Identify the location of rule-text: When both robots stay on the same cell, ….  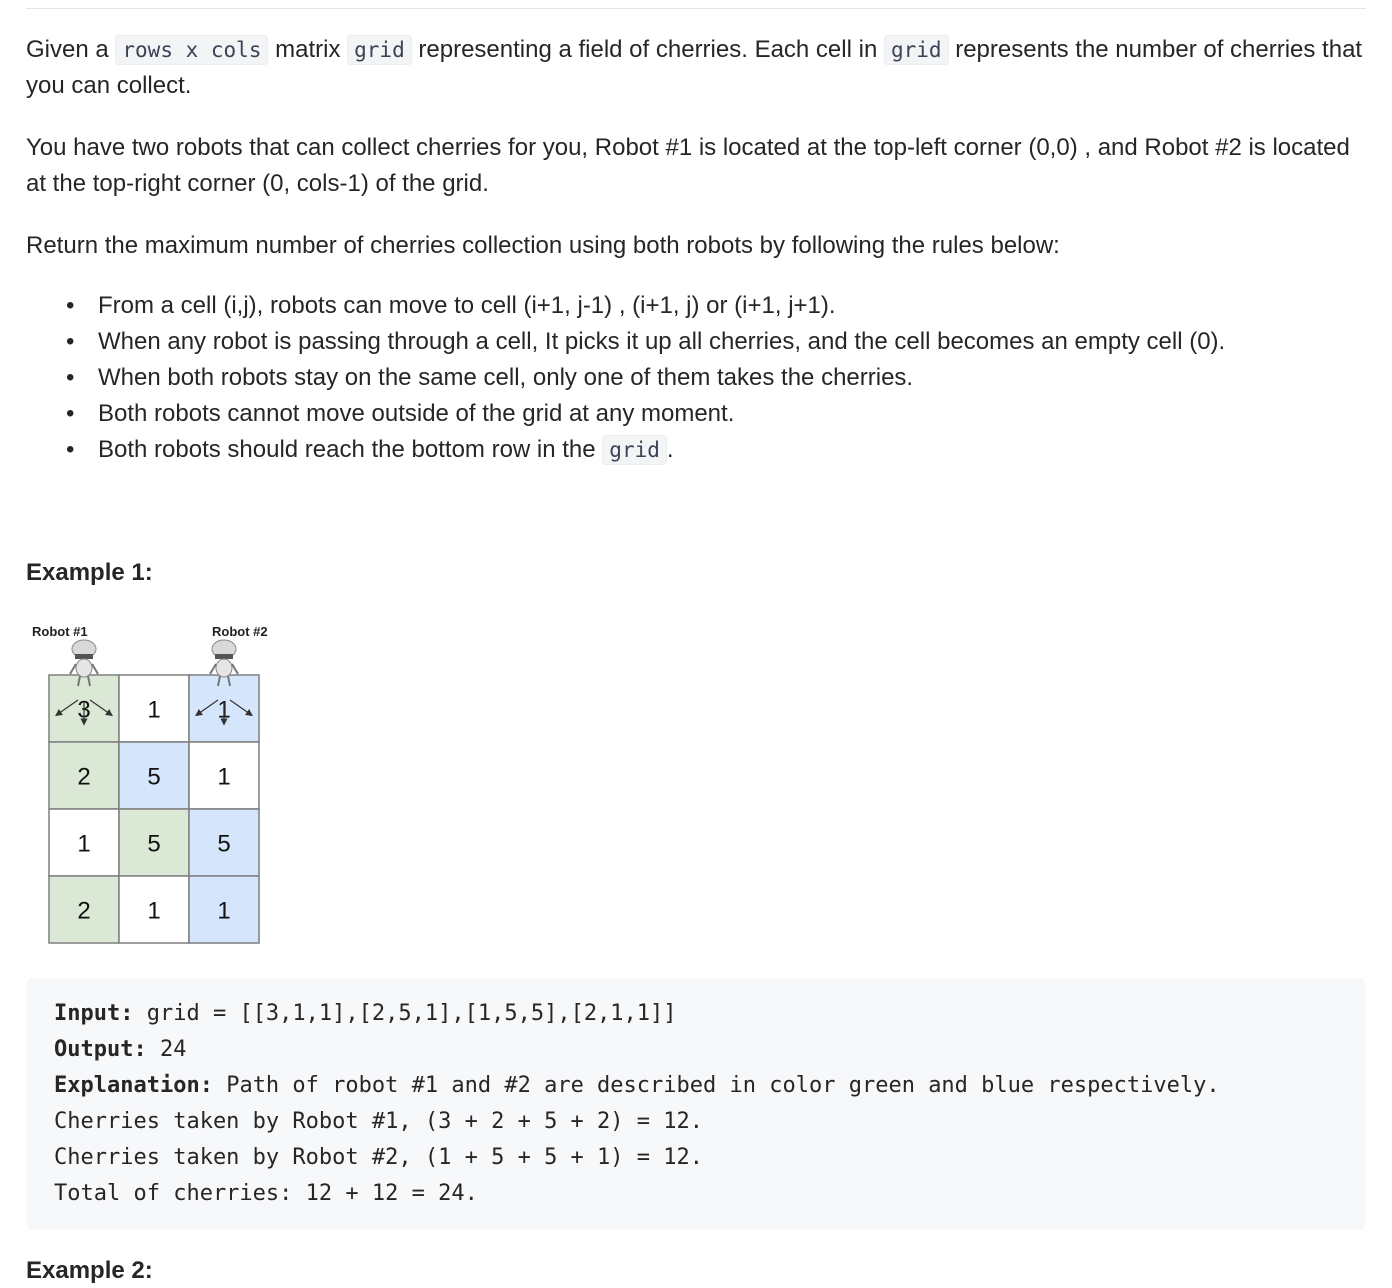
(506, 377).